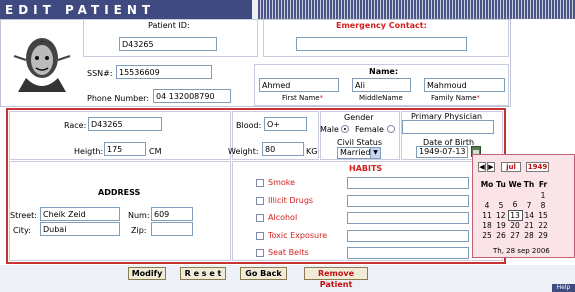 This screenshot has width=575, height=292. What do you see at coordinates (299, 85) in the screenshot?
I see `first-name-field: Ahmed` at bounding box center [299, 85].